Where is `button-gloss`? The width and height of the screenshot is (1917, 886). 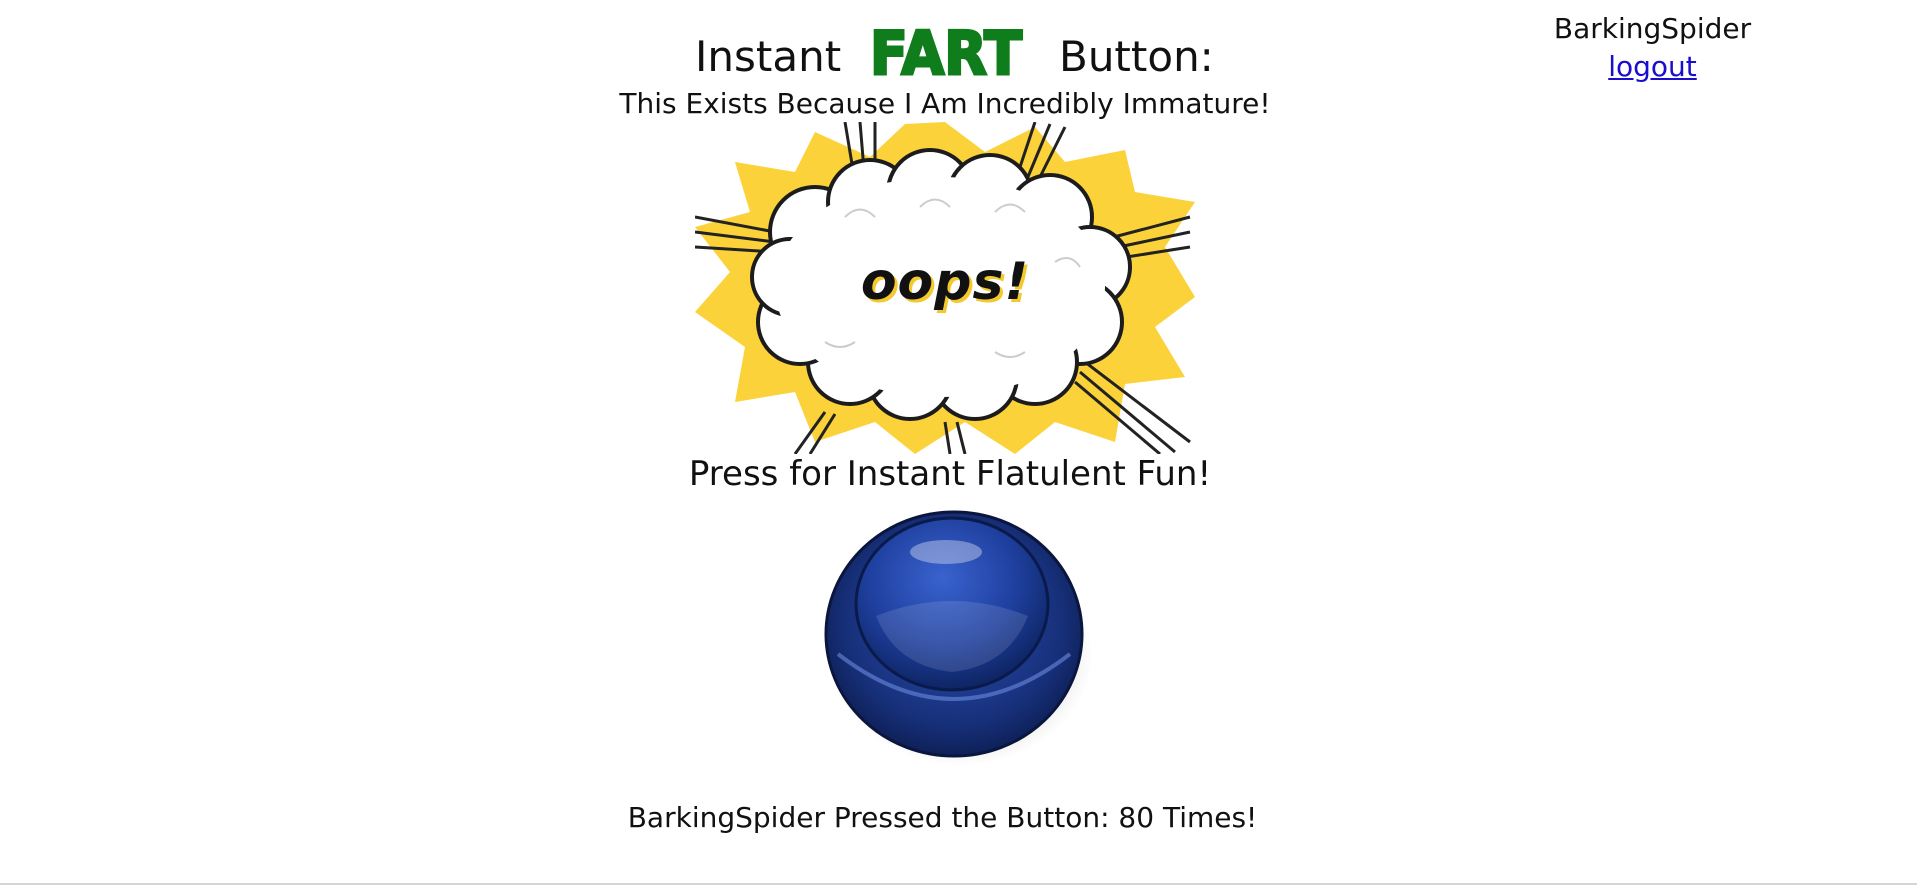 button-gloss is located at coordinates (946, 552).